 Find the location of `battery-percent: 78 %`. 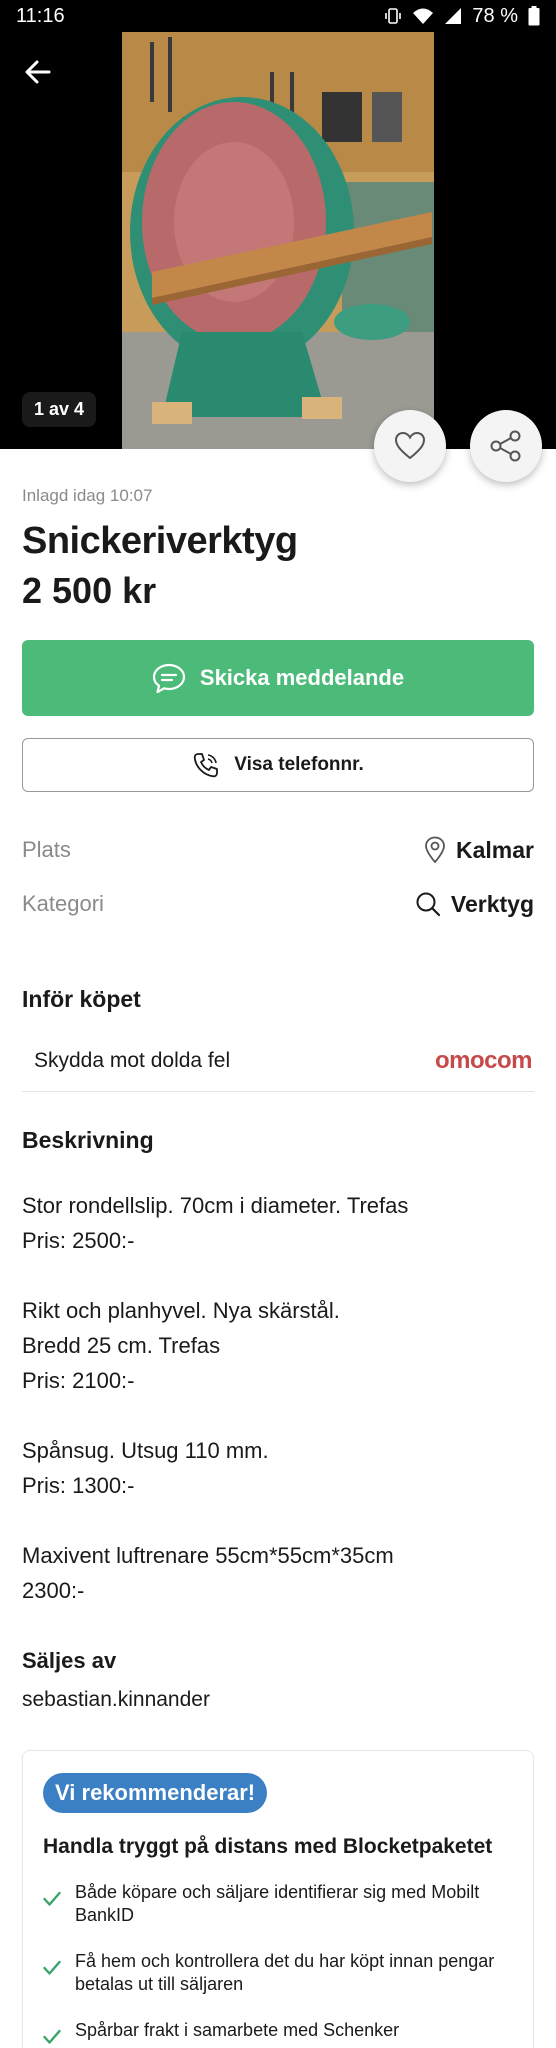

battery-percent: 78 % is located at coordinates (495, 15).